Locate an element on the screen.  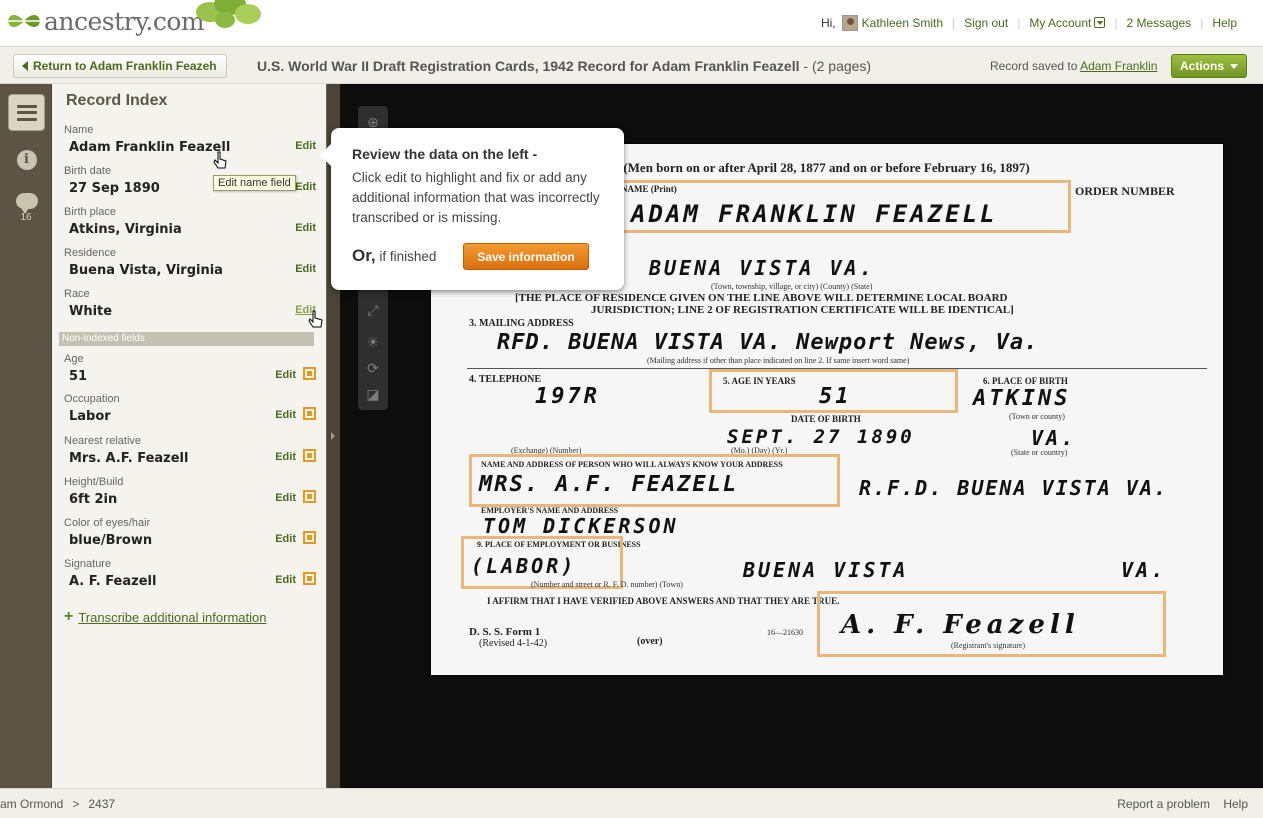
actions-label: Actions is located at coordinates (1201, 66).